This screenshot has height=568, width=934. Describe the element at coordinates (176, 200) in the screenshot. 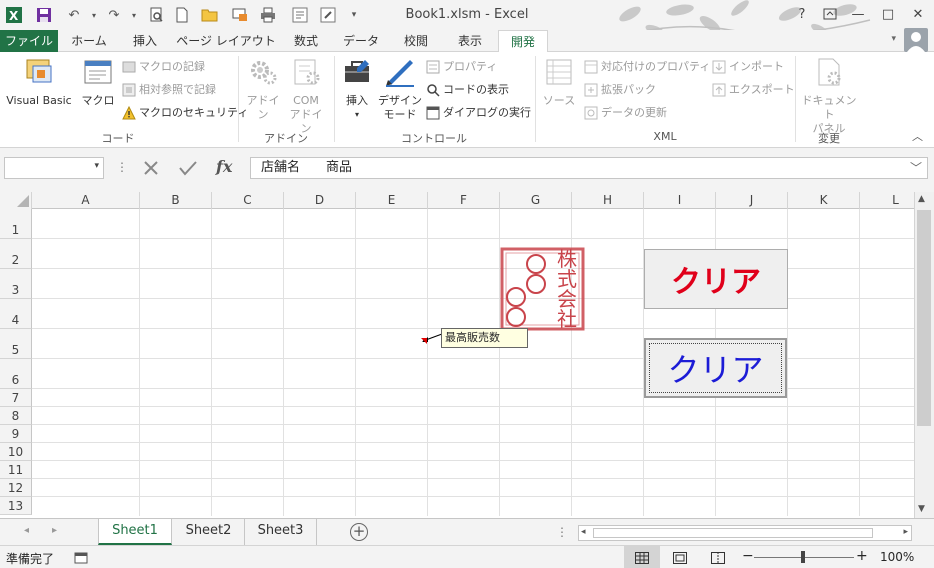

I see `column-header-b: B` at that location.